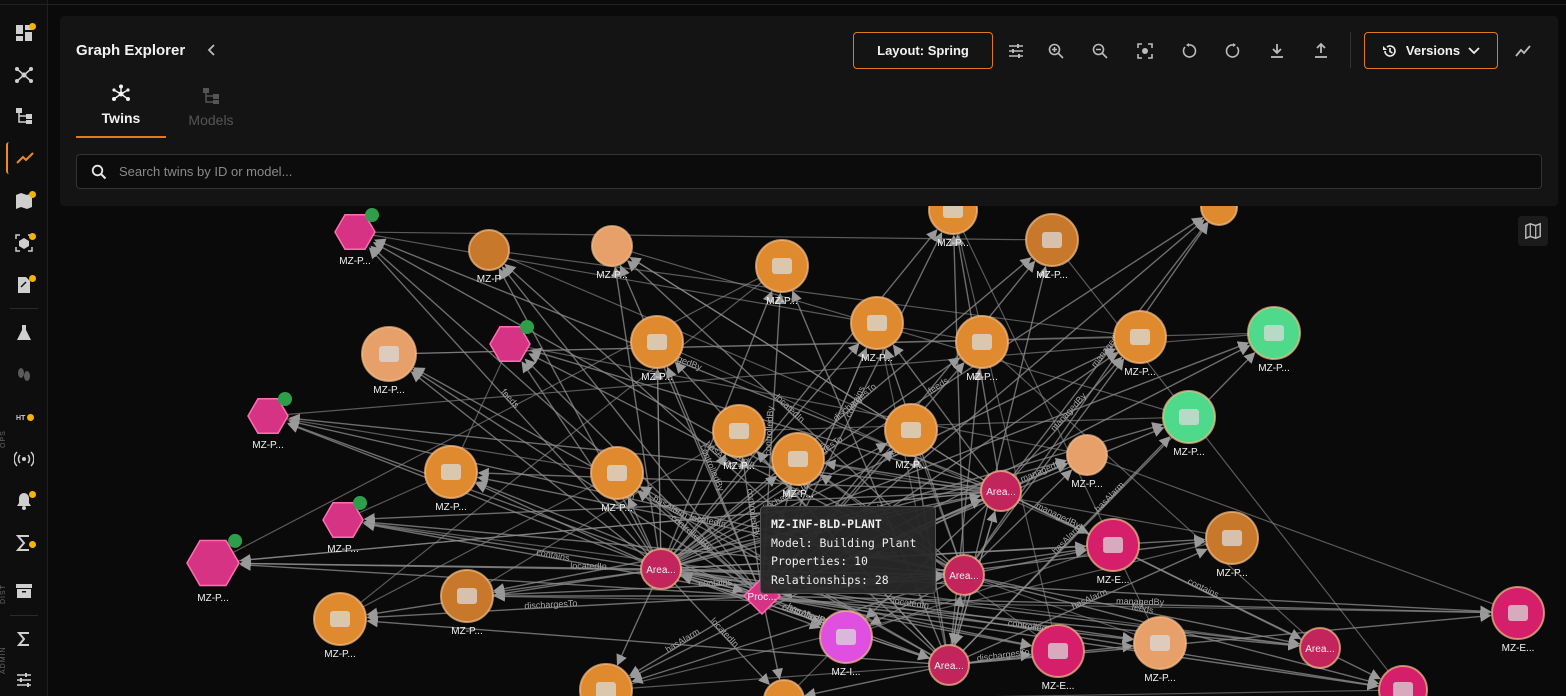 The image size is (1566, 696). I want to click on sidebar-item-archive, so click(24, 591).